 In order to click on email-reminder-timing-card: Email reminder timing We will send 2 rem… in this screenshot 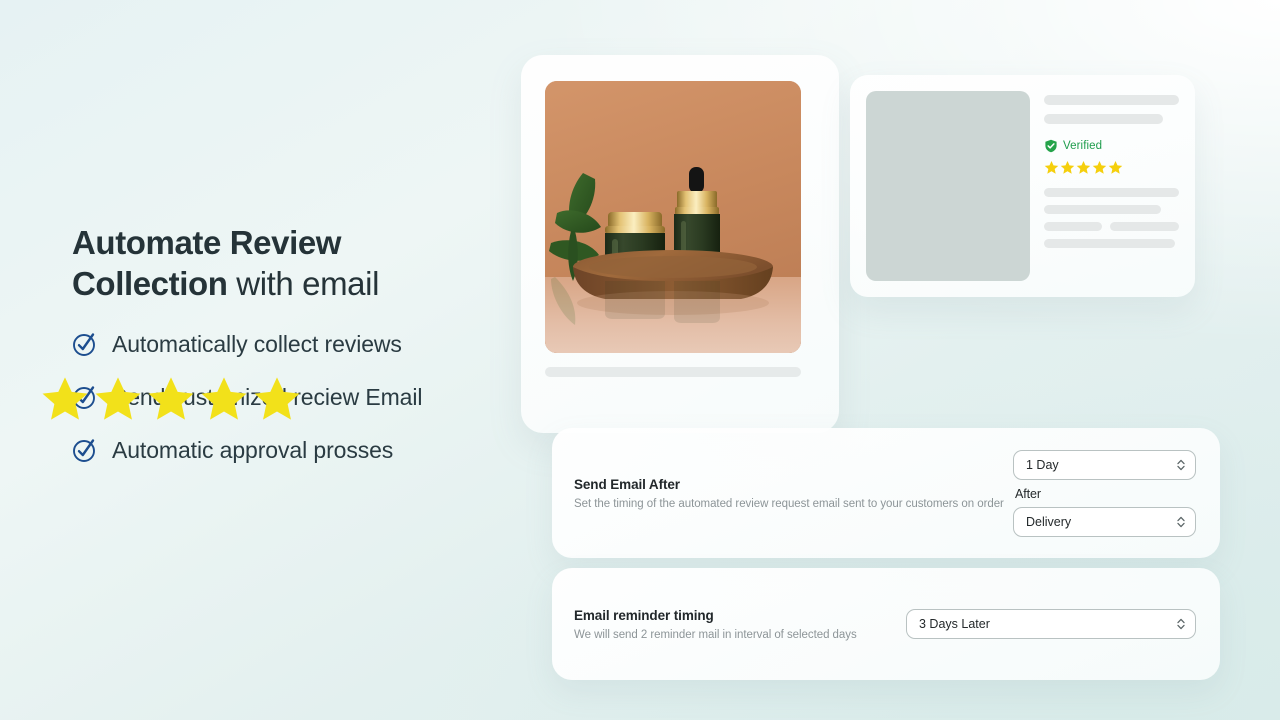, I will do `click(886, 624)`.